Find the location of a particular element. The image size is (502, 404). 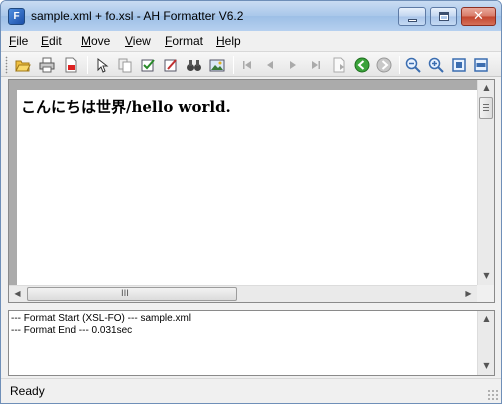

last-page-button is located at coordinates (316, 65).